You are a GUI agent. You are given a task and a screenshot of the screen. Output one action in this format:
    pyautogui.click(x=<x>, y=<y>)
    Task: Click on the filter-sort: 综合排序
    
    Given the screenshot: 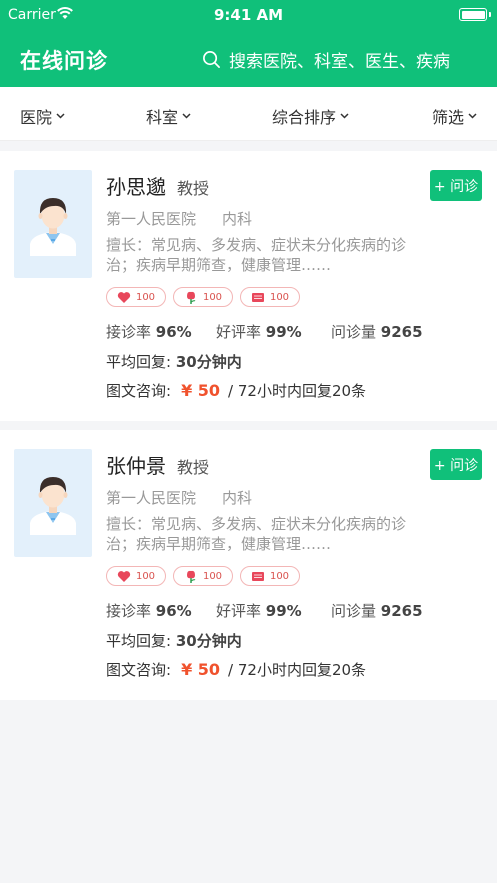 What is the action you would take?
    pyautogui.click(x=310, y=116)
    